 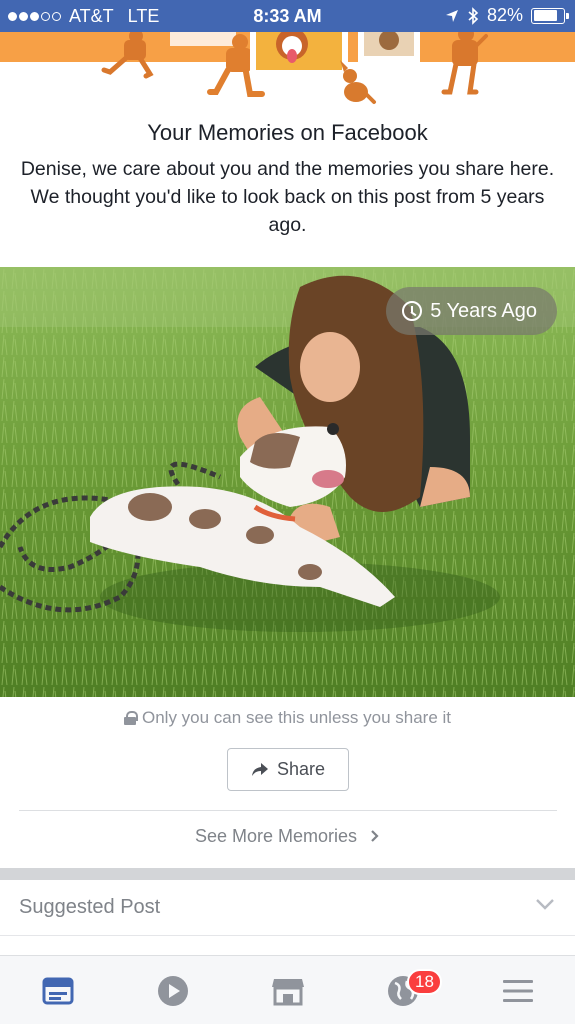 I want to click on news-feed-icon, so click(x=57, y=990).